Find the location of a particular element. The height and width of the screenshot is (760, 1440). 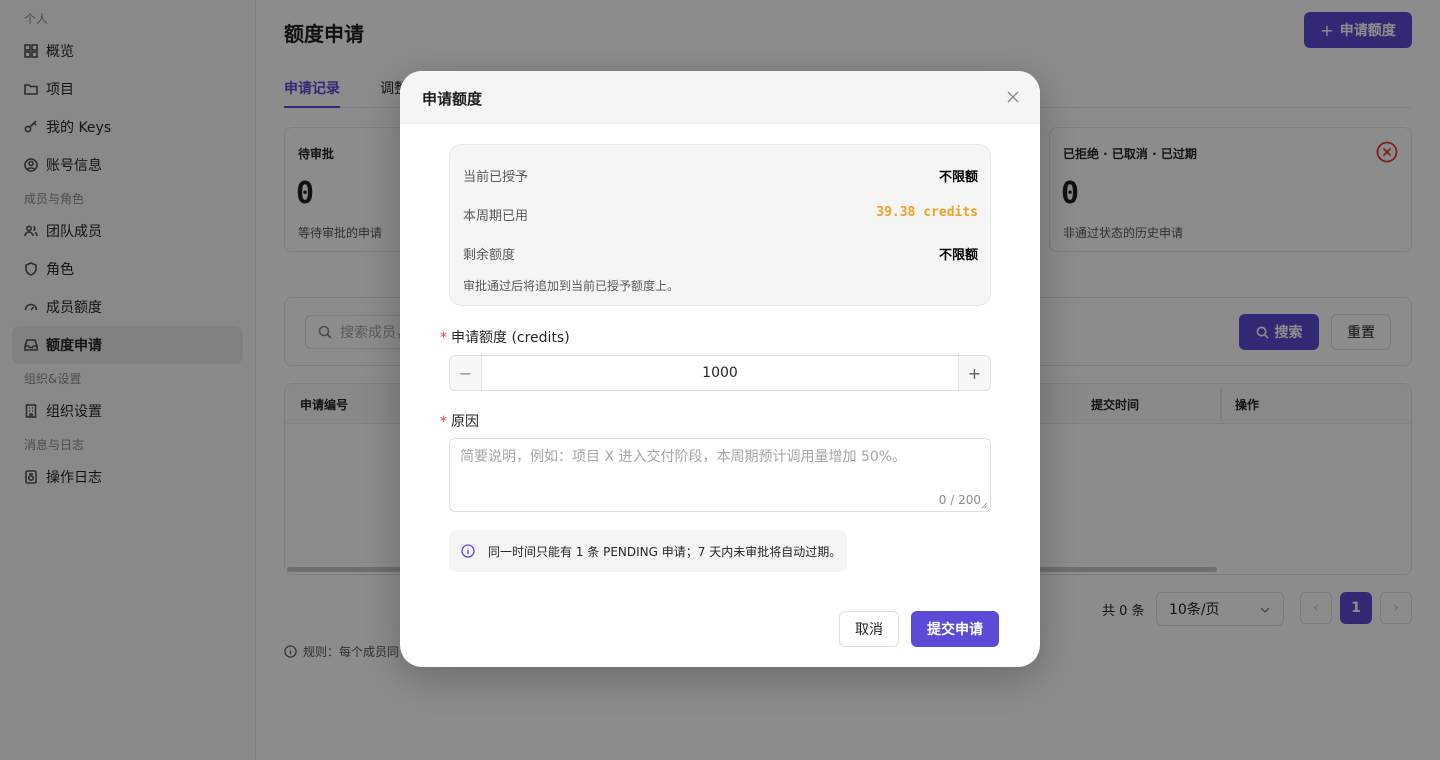

amount-input: 1000 is located at coordinates (720, 373).